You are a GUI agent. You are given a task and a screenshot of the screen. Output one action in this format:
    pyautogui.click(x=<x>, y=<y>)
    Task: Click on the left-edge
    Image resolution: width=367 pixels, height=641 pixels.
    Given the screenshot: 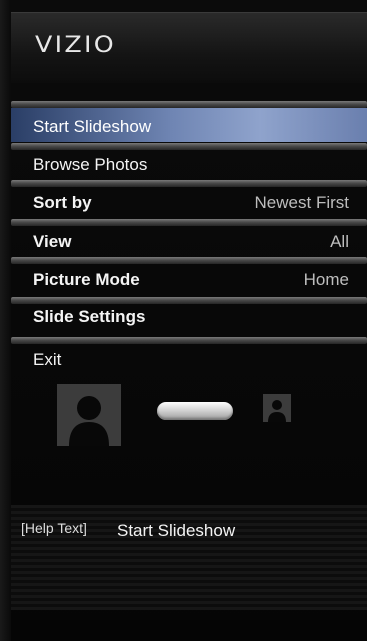 What is the action you would take?
    pyautogui.click(x=5, y=320)
    